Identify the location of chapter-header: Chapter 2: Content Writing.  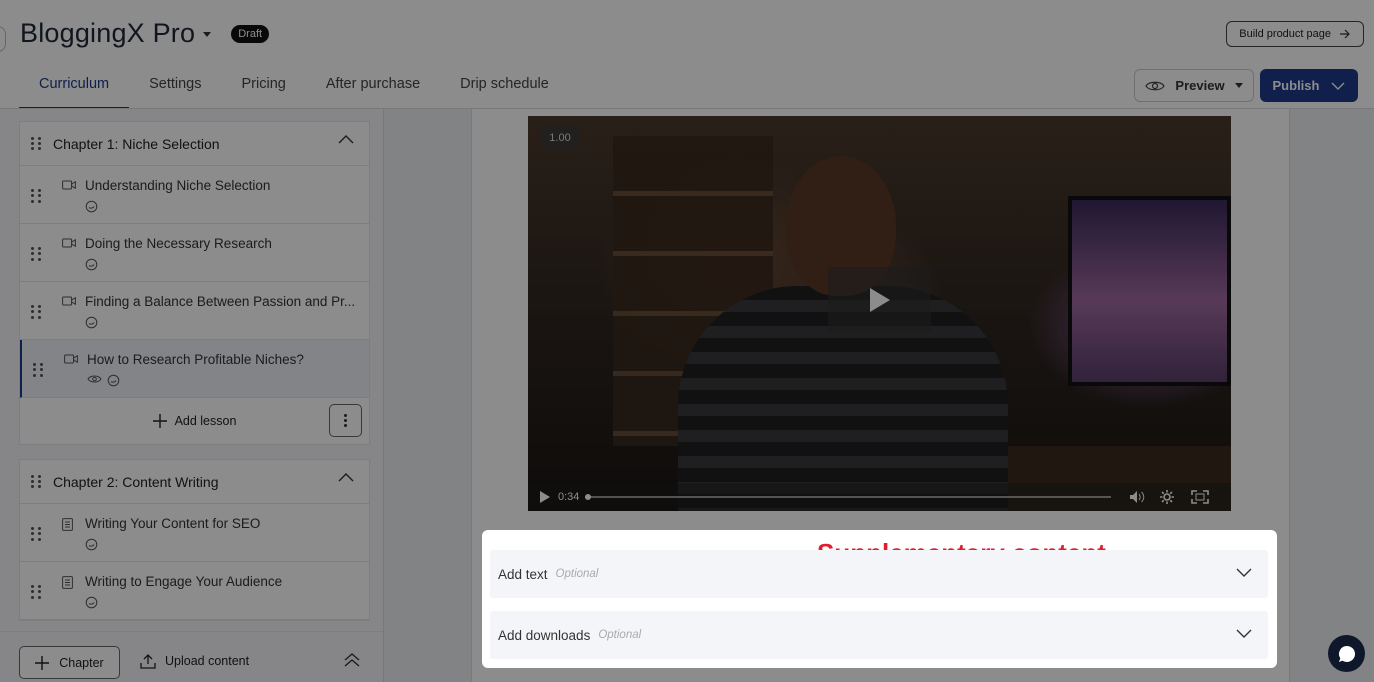
(194, 482).